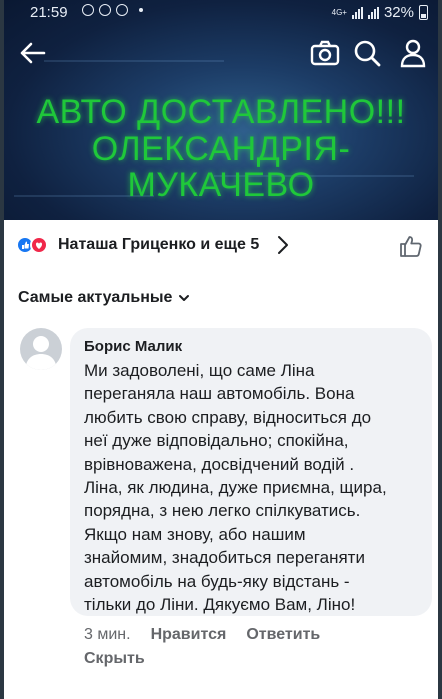  I want to click on profile-icon, so click(413, 53).